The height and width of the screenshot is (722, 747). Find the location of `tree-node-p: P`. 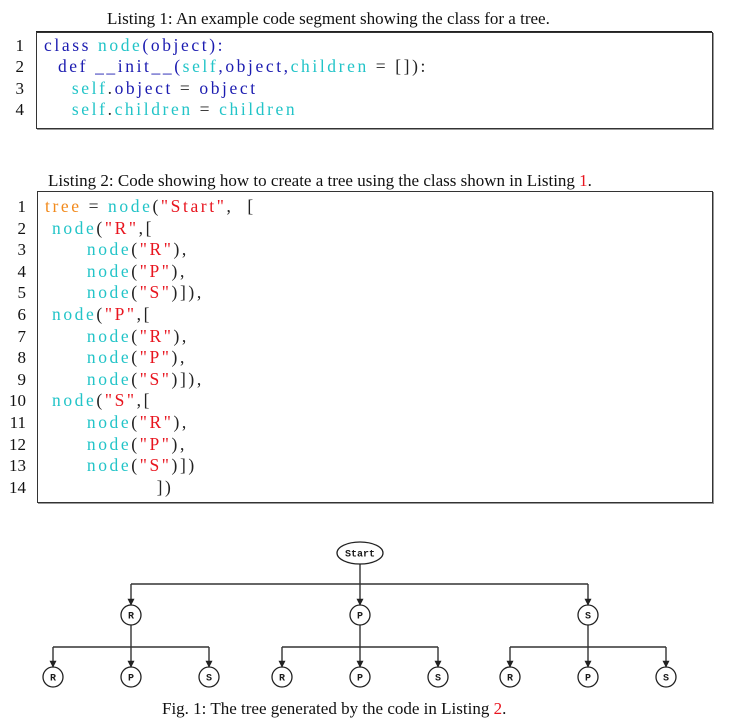

tree-node-p: P is located at coordinates (360, 615).